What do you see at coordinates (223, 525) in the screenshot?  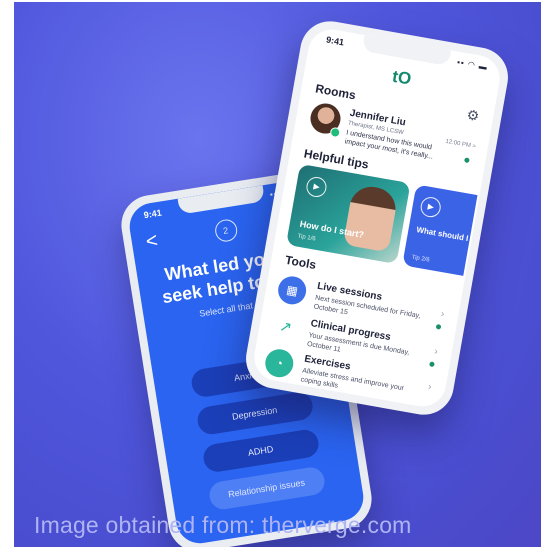 I see `image-source-caption: Image obtained from: therverge.com` at bounding box center [223, 525].